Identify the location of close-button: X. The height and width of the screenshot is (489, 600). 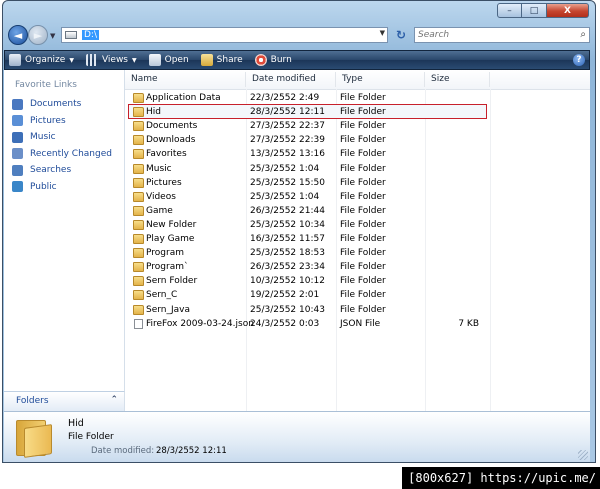
(568, 10).